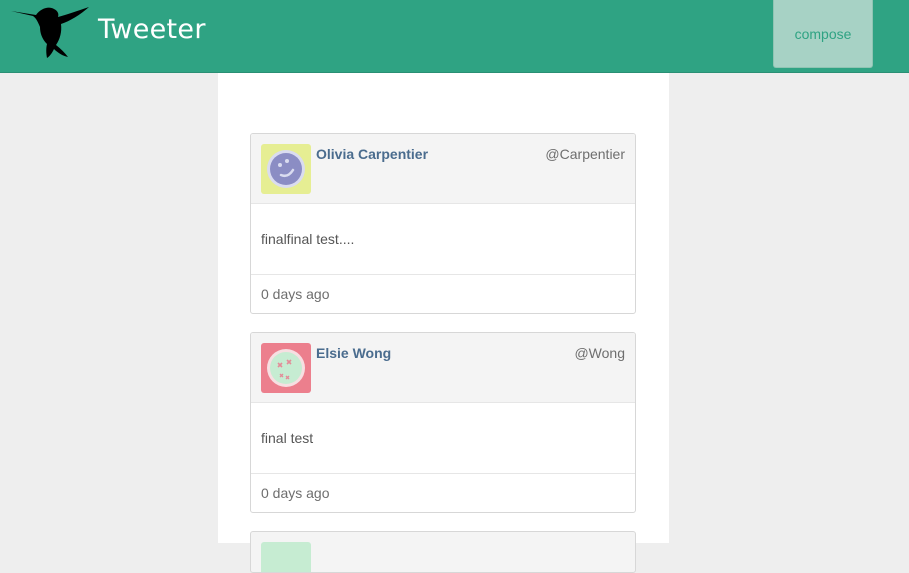 This screenshot has width=909, height=573. I want to click on tweet-author-handle: @Carpentier, so click(585, 154).